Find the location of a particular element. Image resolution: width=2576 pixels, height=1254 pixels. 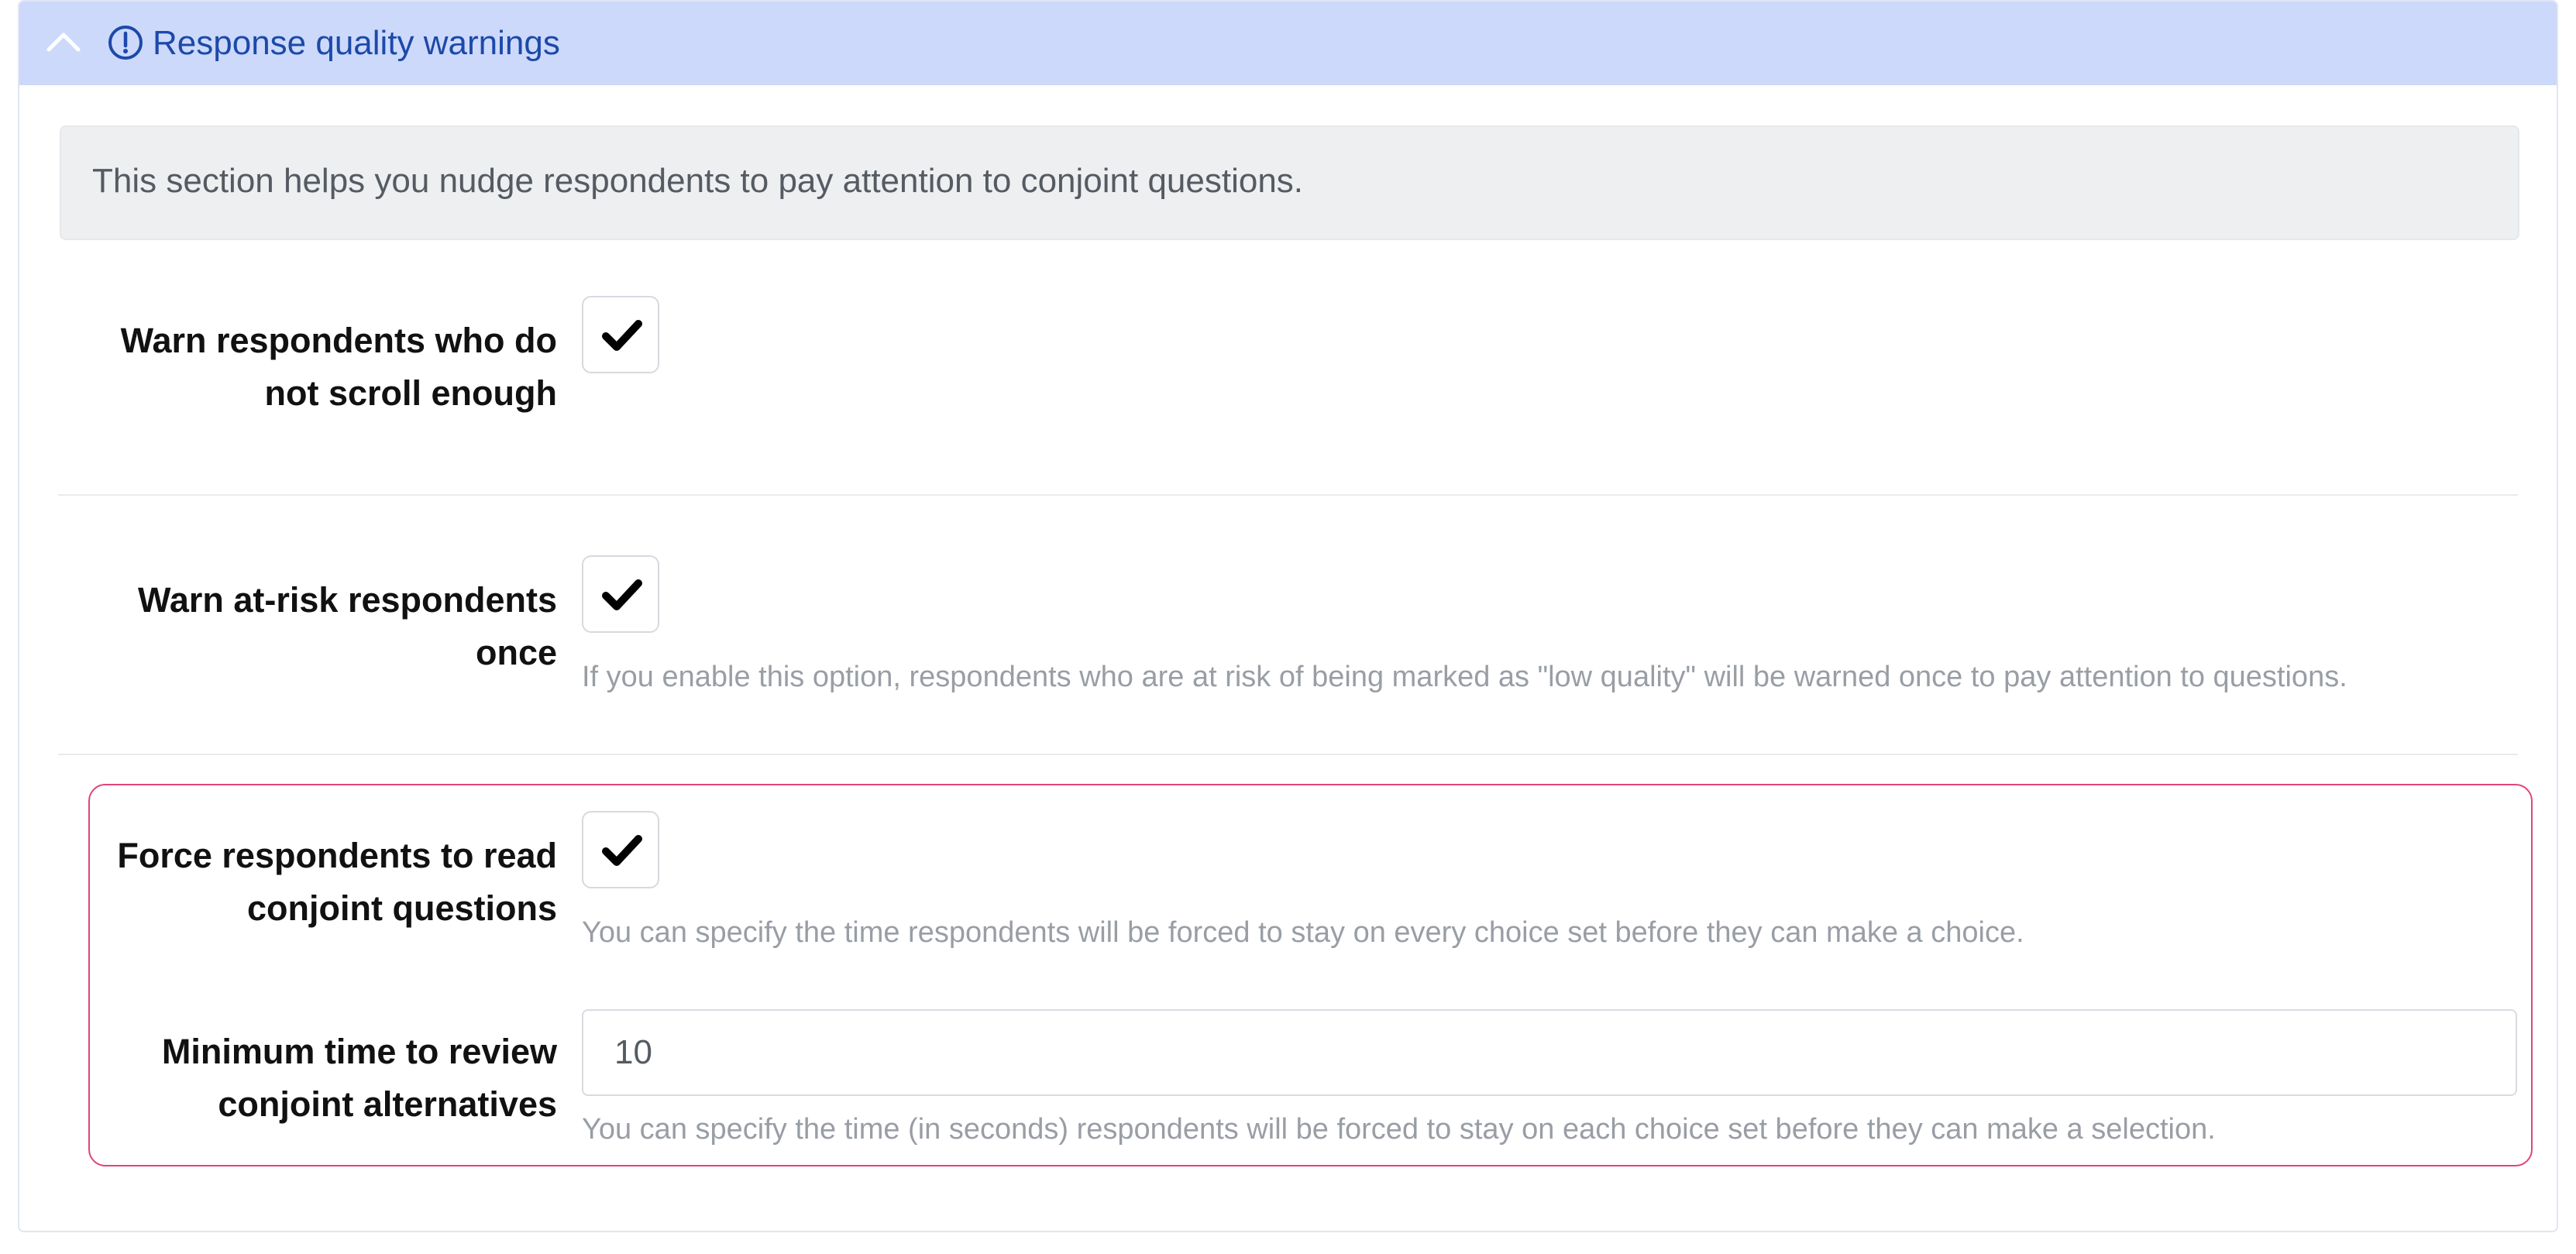

force-read-checkbox is located at coordinates (620, 849).